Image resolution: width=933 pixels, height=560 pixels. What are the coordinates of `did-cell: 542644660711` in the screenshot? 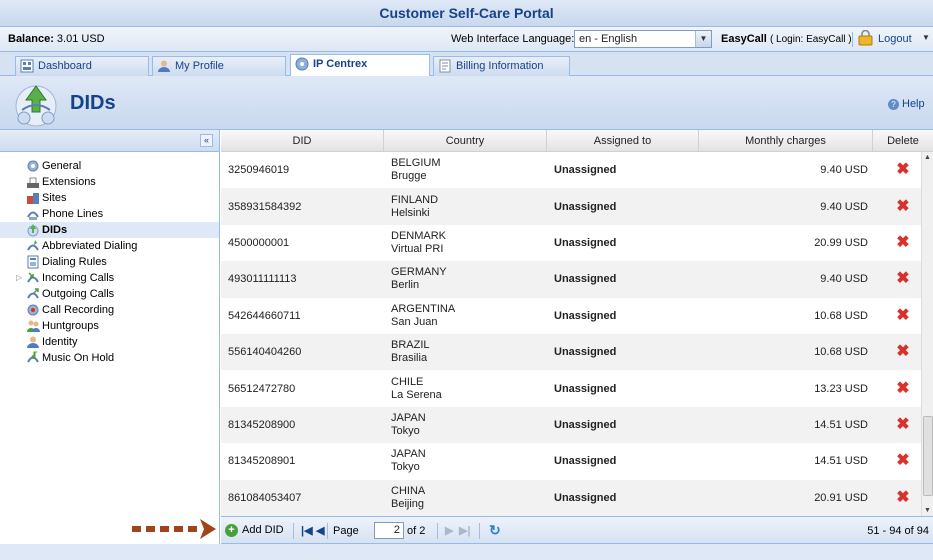 It's located at (264, 315).